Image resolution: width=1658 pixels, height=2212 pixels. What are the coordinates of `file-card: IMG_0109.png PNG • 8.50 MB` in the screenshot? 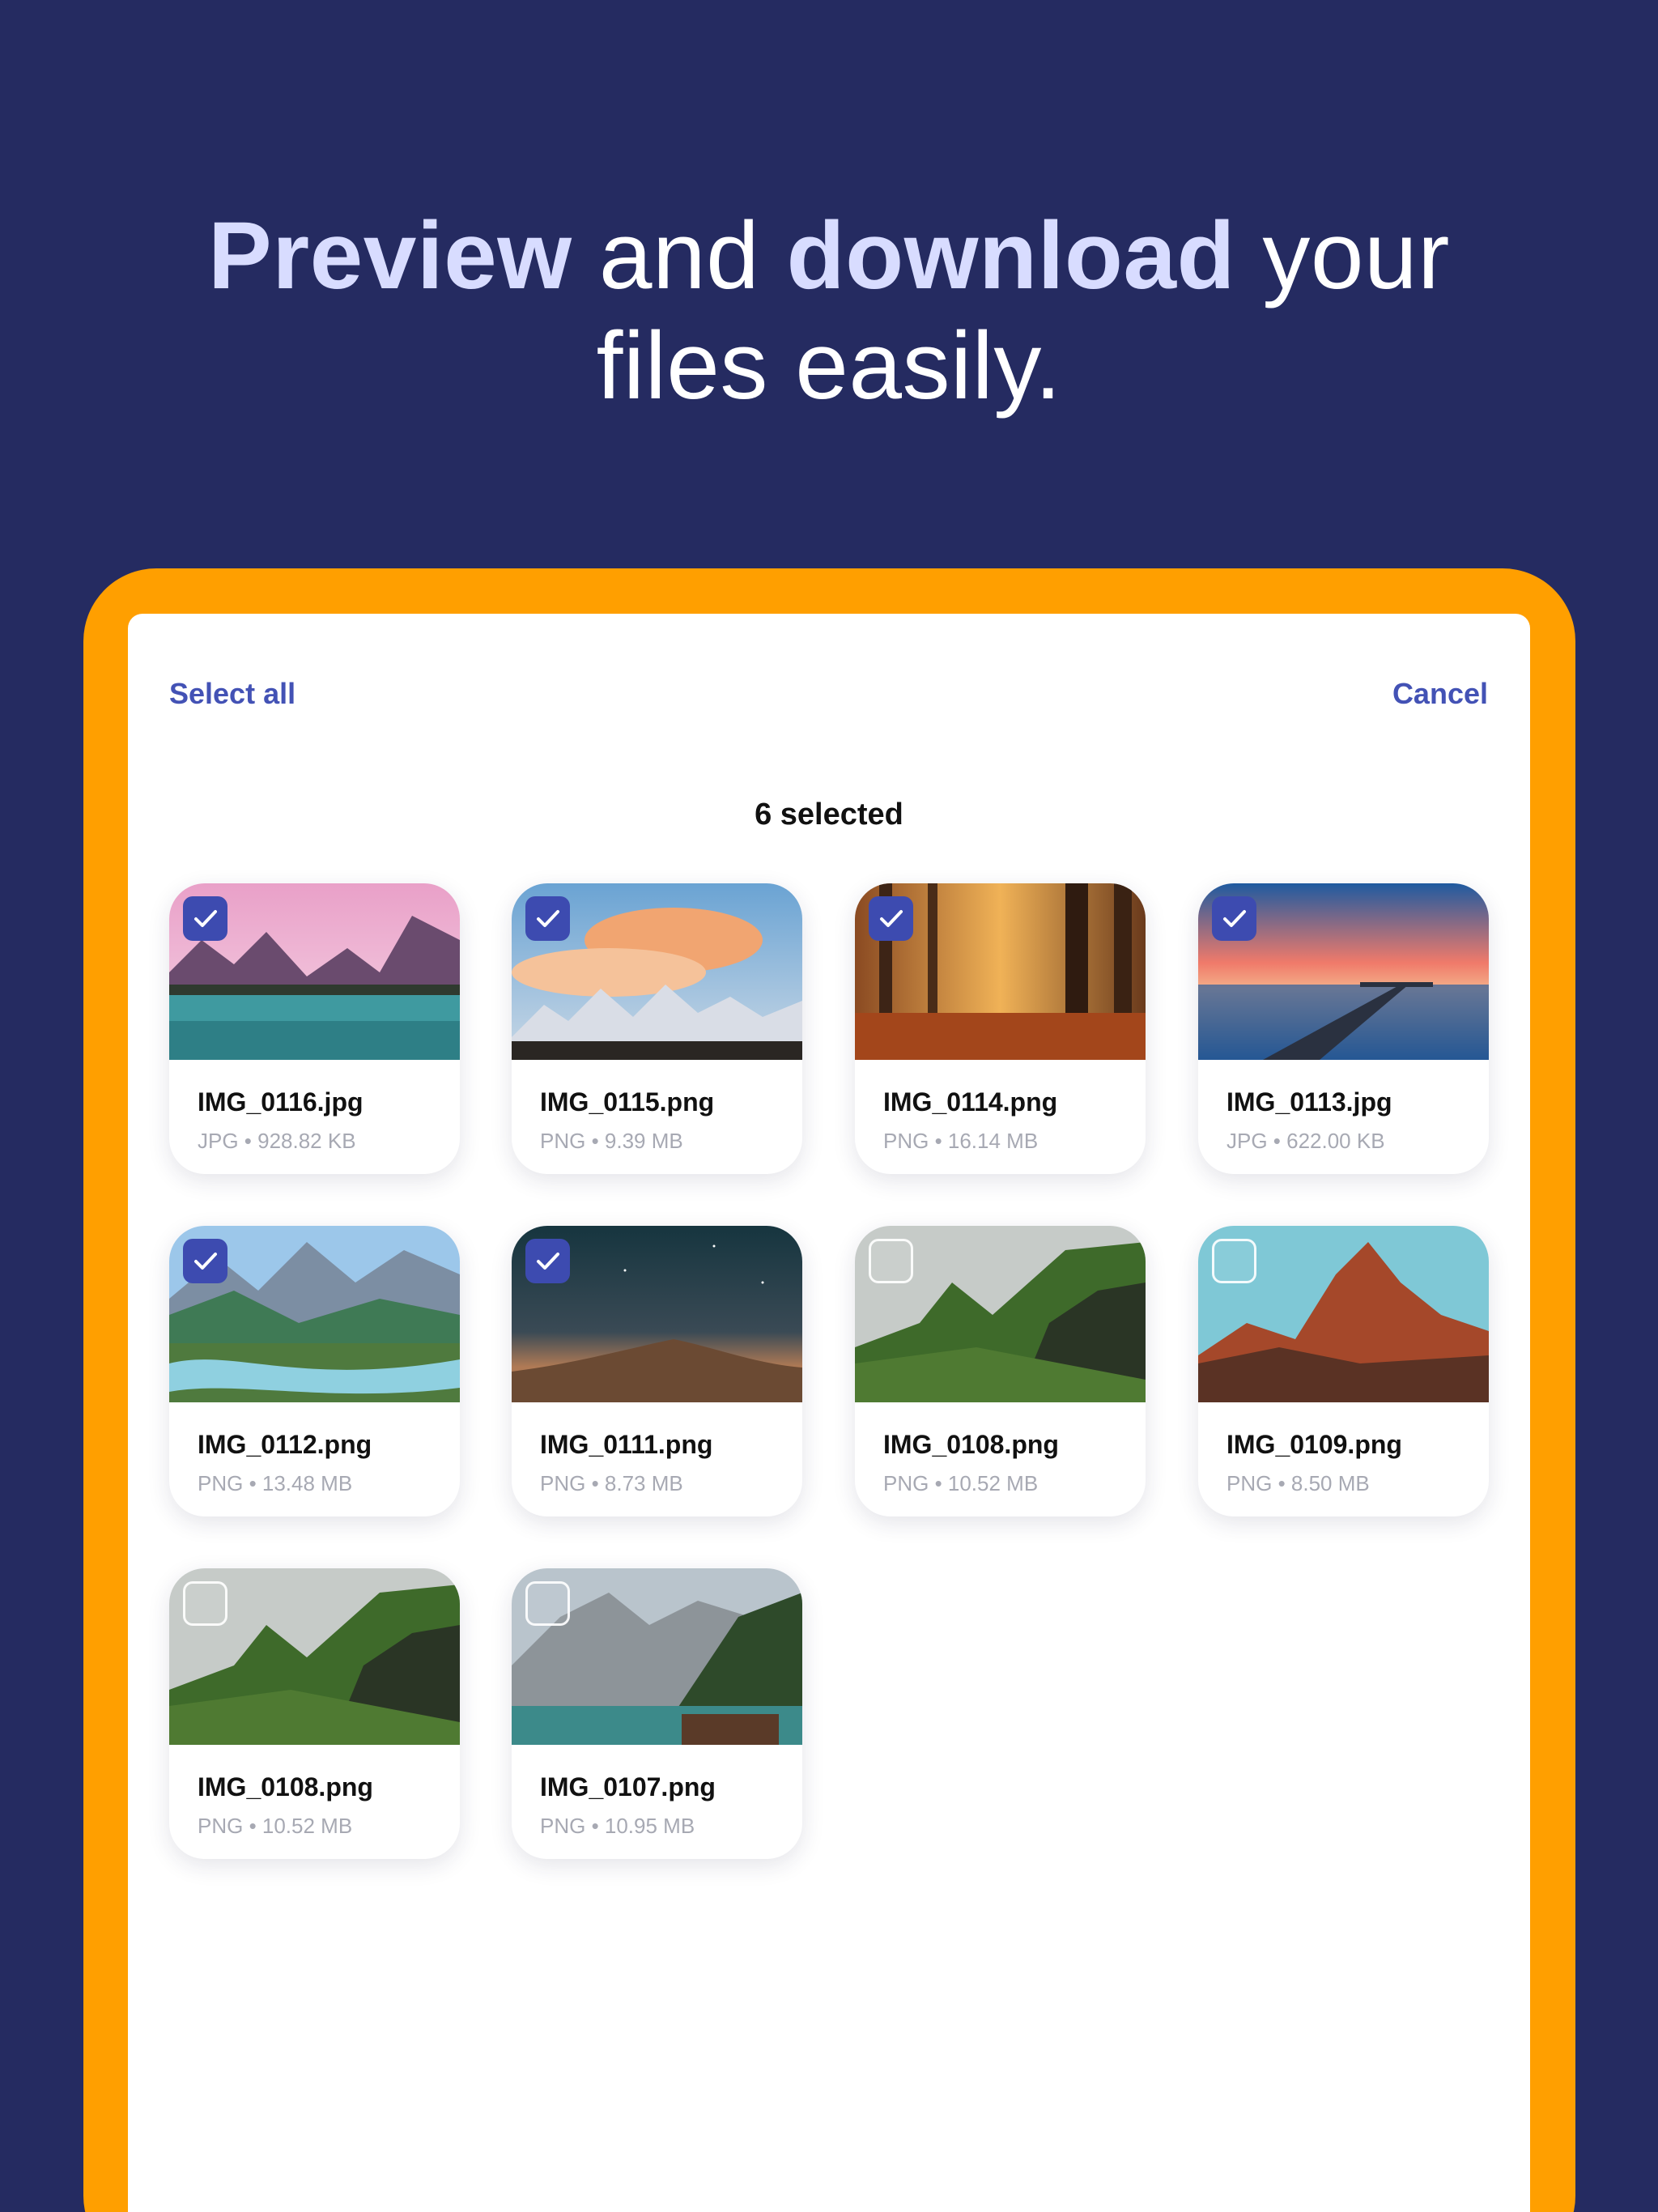 It's located at (1343, 1371).